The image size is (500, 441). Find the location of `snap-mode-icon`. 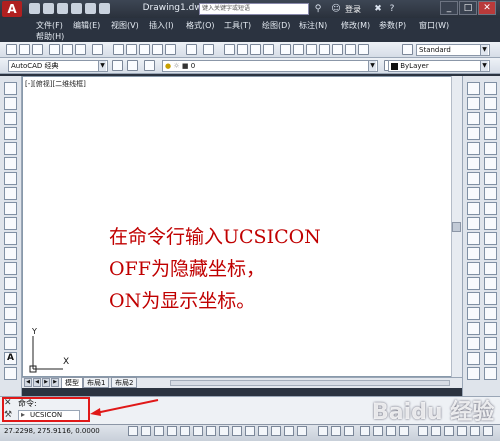

snap-mode-icon is located at coordinates (146, 431).